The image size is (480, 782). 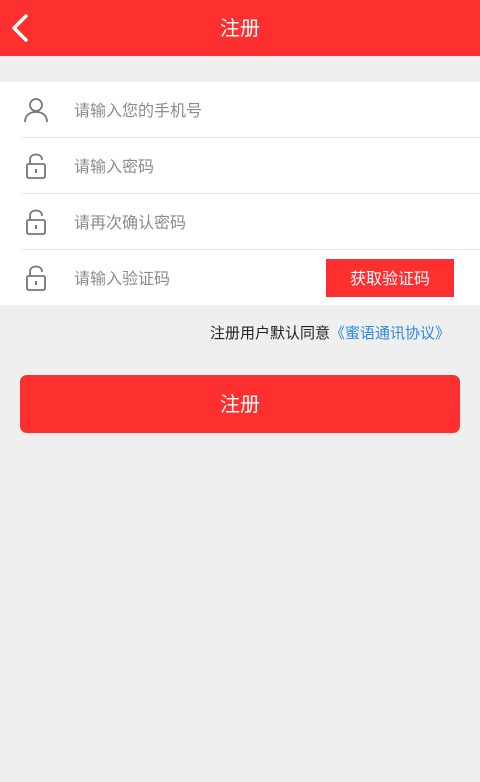 I want to click on phone-row, so click(x=251, y=110).